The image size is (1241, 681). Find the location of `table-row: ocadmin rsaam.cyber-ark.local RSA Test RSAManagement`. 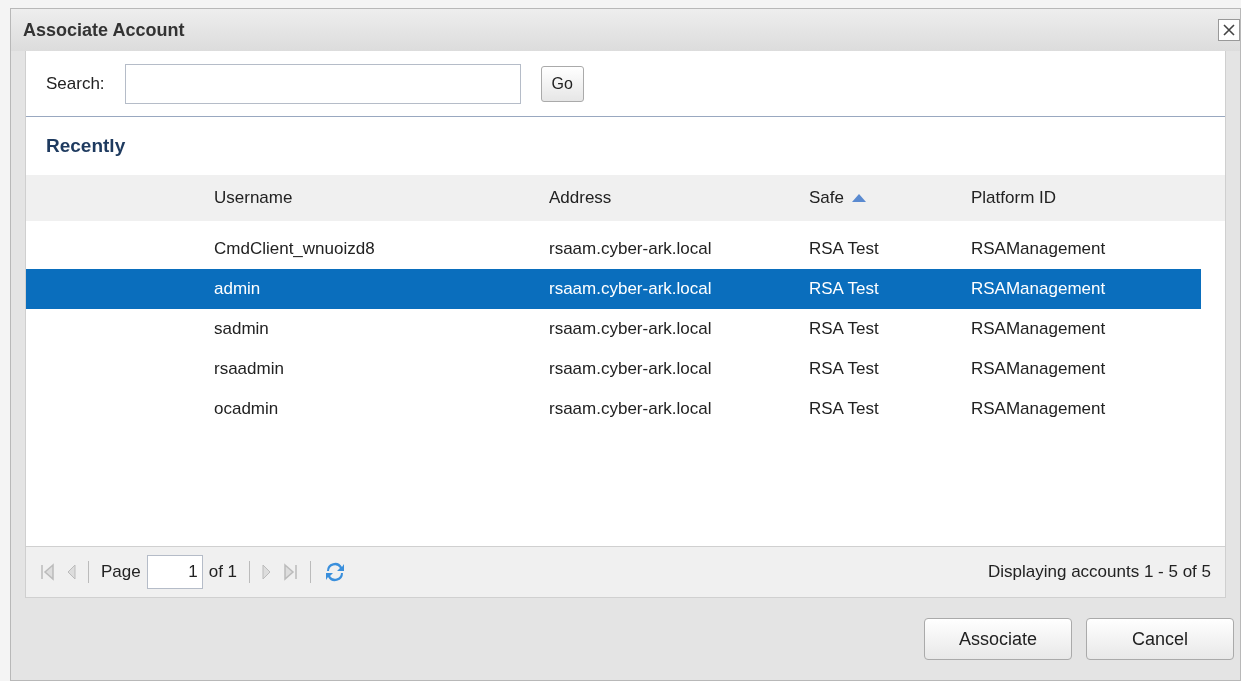

table-row: ocadmin rsaam.cyber-ark.local RSA Test RSAManagement is located at coordinates (613, 409).